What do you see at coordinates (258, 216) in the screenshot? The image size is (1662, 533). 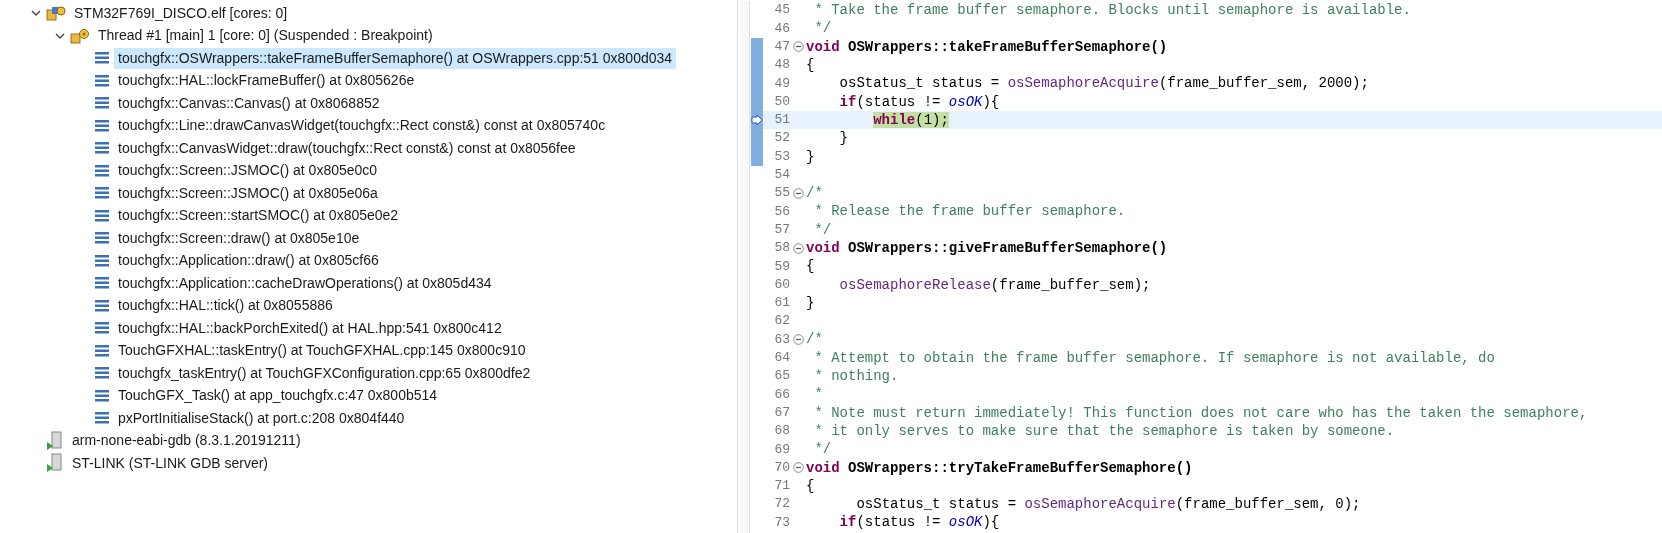 I see `tree-item: touchgfx::Screen::startSMOC() at 0x805e0e2` at bounding box center [258, 216].